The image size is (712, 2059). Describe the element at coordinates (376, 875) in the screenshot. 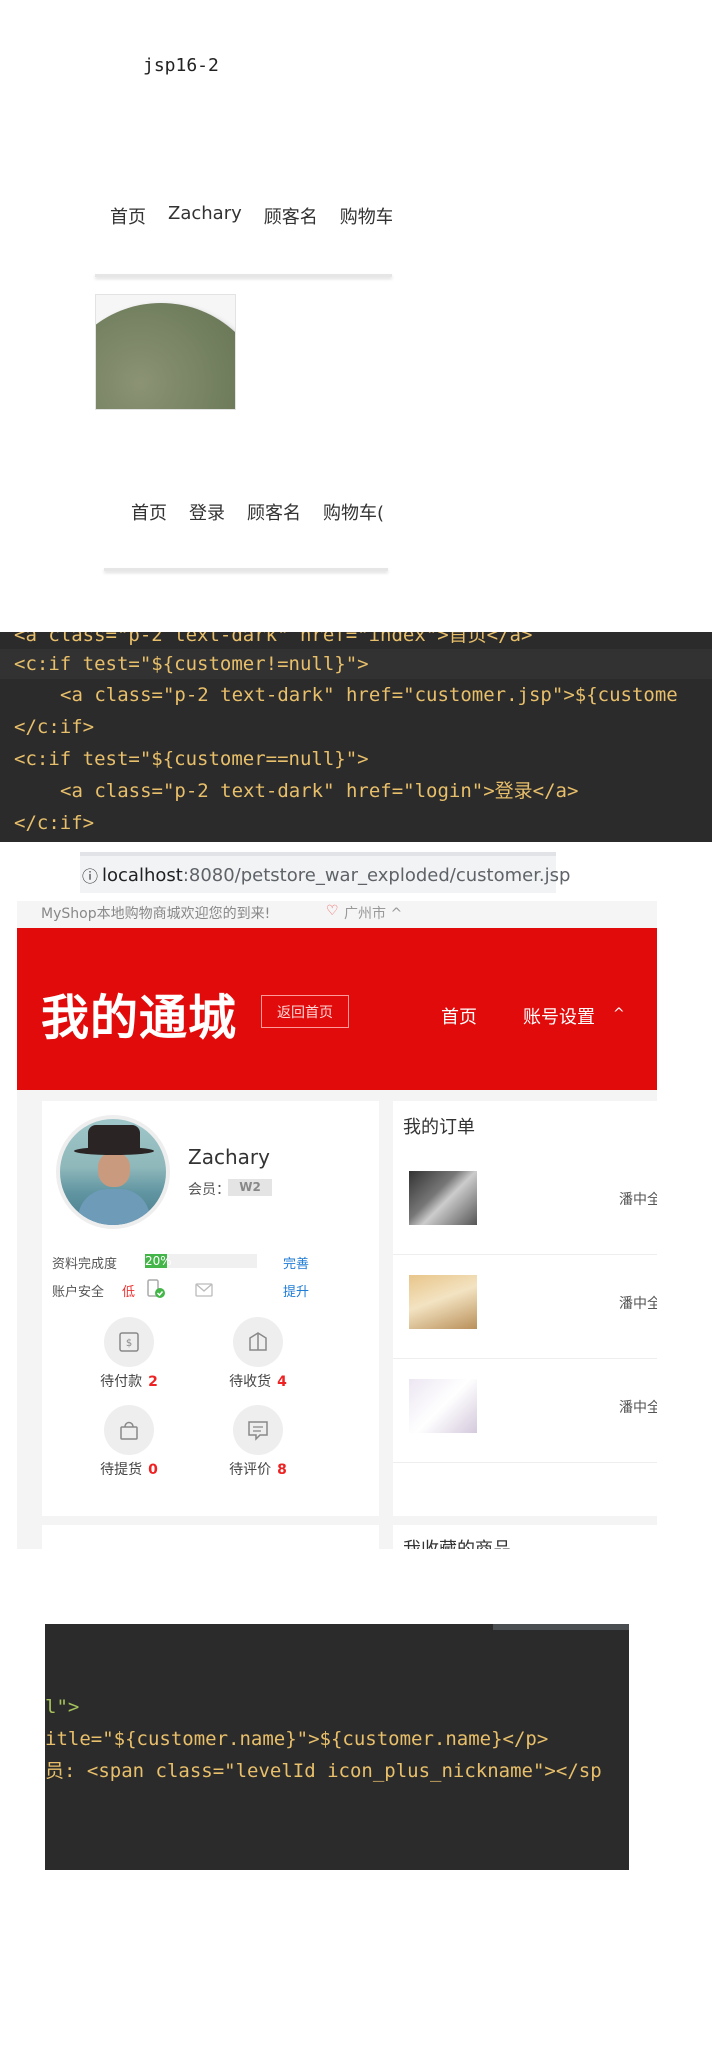

I see `url-path: :8080/petstore_war_exploded/customer.jsp` at that location.